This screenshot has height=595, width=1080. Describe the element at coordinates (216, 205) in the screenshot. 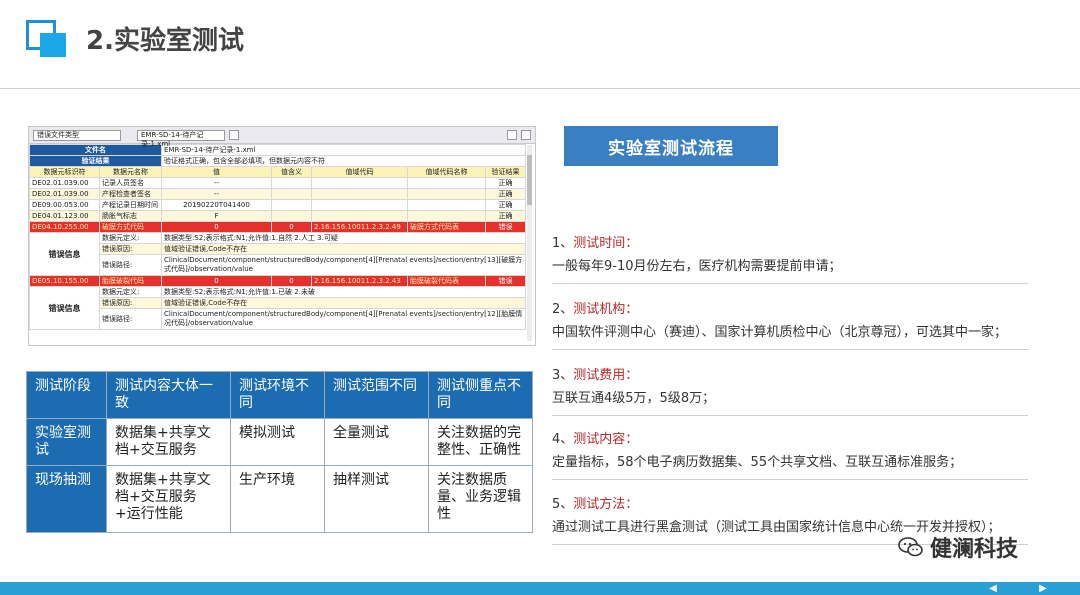

I see `cell-value: 20190220T041400` at that location.